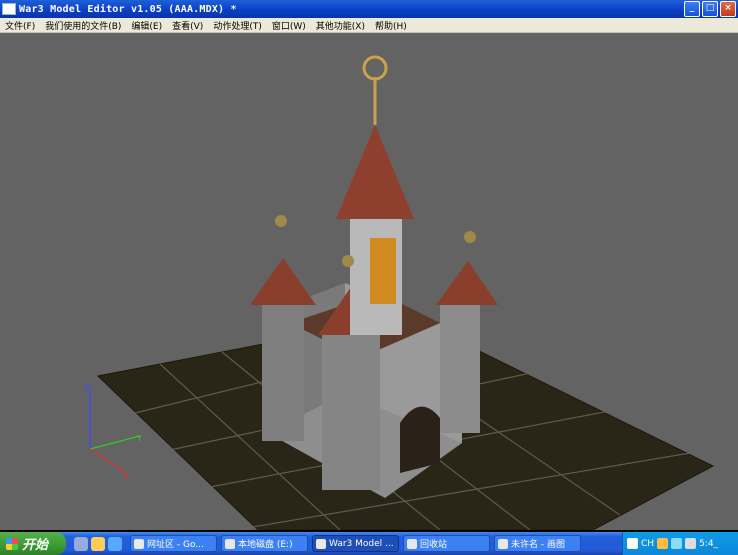 The width and height of the screenshot is (738, 555). I want to click on task-button: 回收站, so click(446, 543).